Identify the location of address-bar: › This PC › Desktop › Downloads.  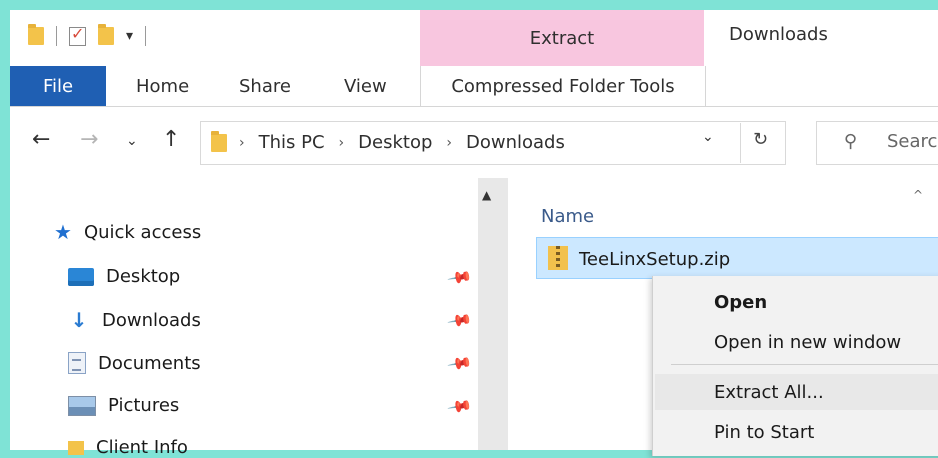
(493, 143).